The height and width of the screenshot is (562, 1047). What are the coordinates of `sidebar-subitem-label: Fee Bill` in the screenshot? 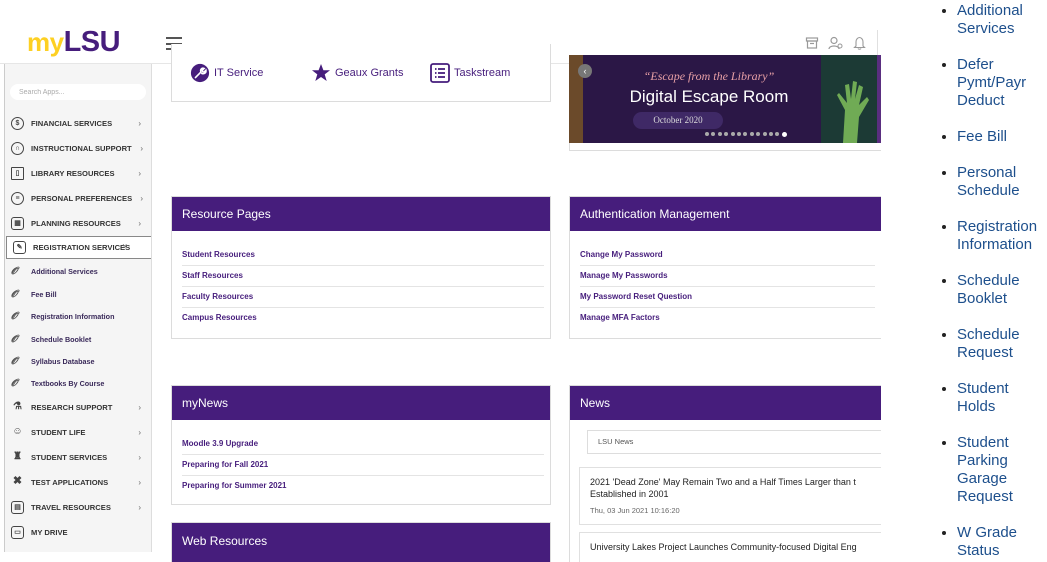 It's located at (44, 294).